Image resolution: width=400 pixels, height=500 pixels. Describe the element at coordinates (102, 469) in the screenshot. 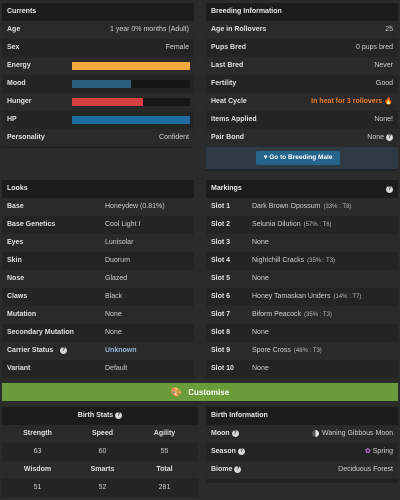

I see `smarts-label: Smarts` at that location.